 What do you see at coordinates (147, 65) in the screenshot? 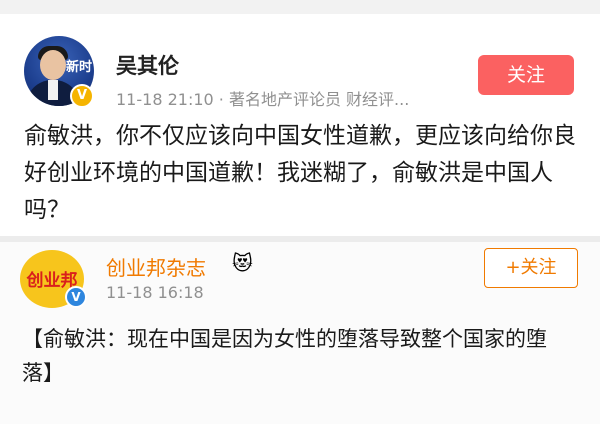
I see `author-name: 吴其伦` at bounding box center [147, 65].